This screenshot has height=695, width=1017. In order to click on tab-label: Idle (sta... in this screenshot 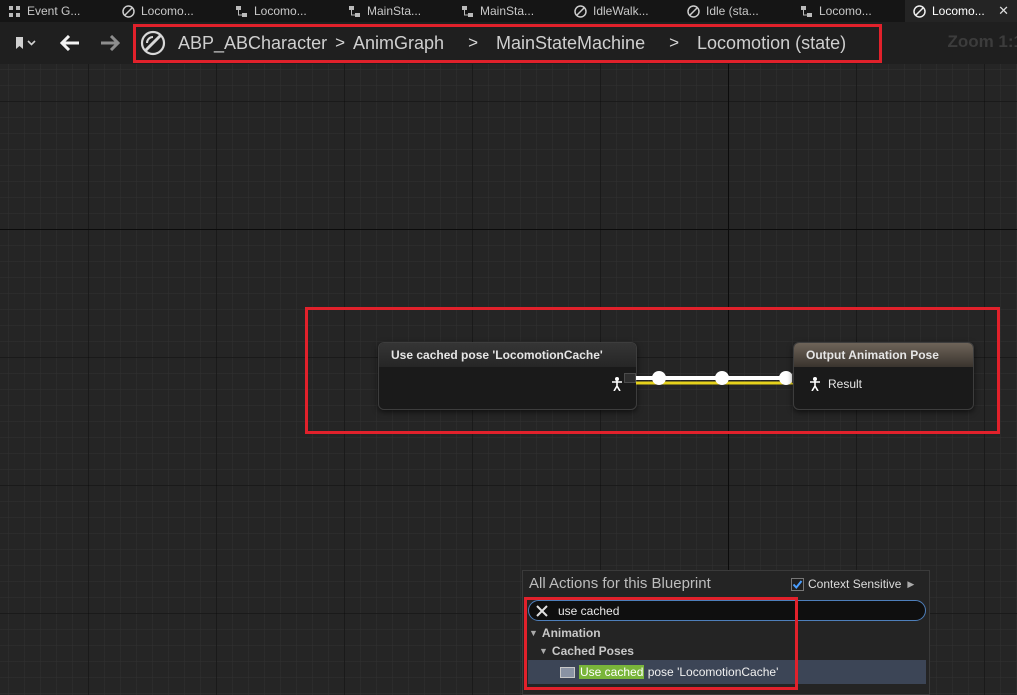, I will do `click(732, 11)`.